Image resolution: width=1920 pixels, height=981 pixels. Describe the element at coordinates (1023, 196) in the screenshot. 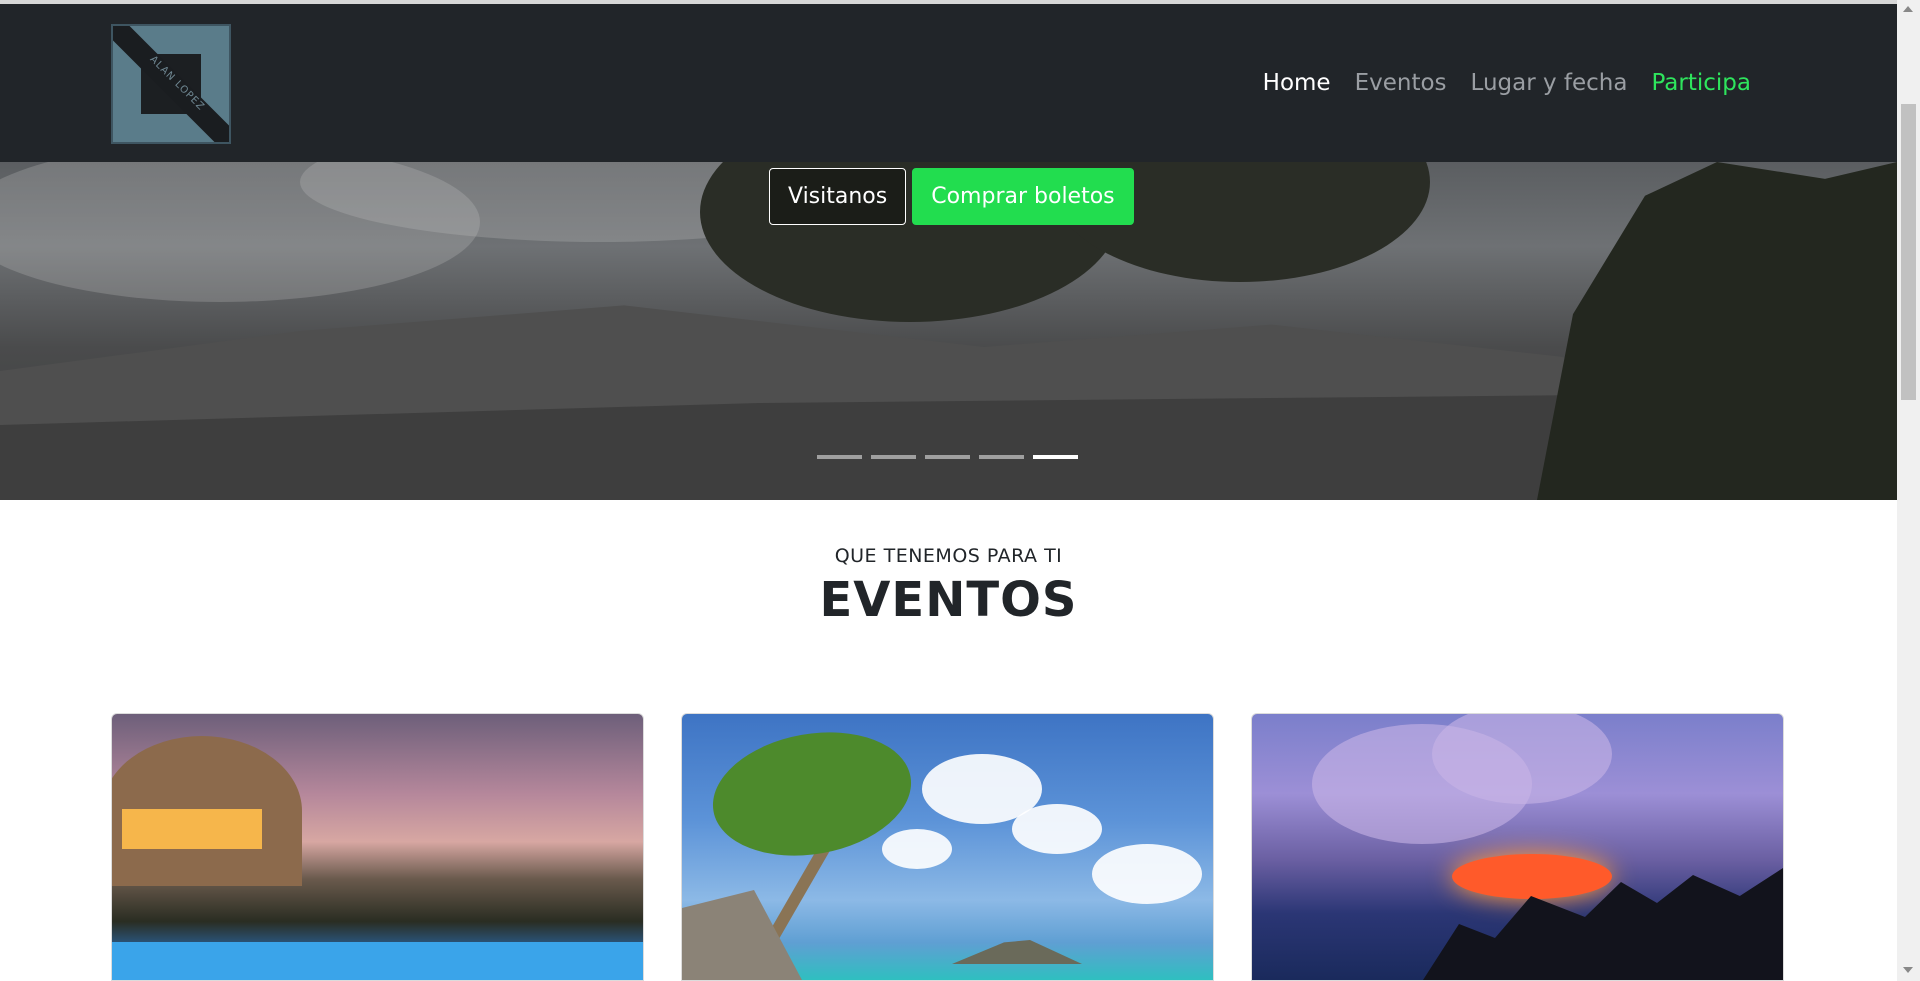

I see `comprar-boletos-button: Comprar boletos` at that location.